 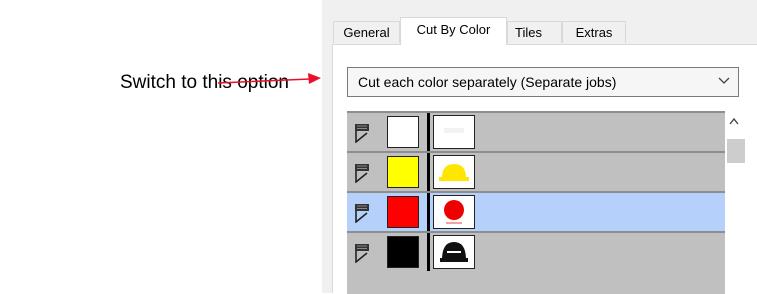 I want to click on yellow-hat-thumbnail-art, so click(x=454, y=172).